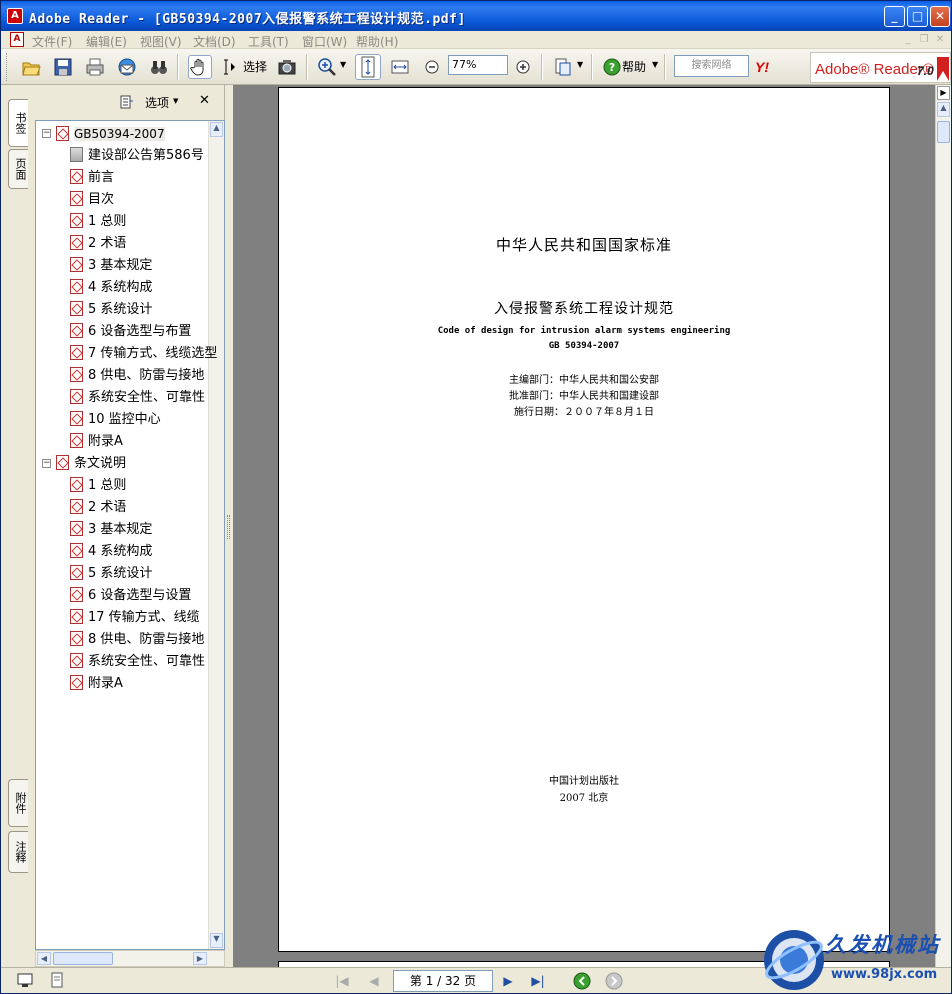 The height and width of the screenshot is (994, 952). Describe the element at coordinates (52, 41) in the screenshot. I see `menu-file: 文件(F)` at that location.